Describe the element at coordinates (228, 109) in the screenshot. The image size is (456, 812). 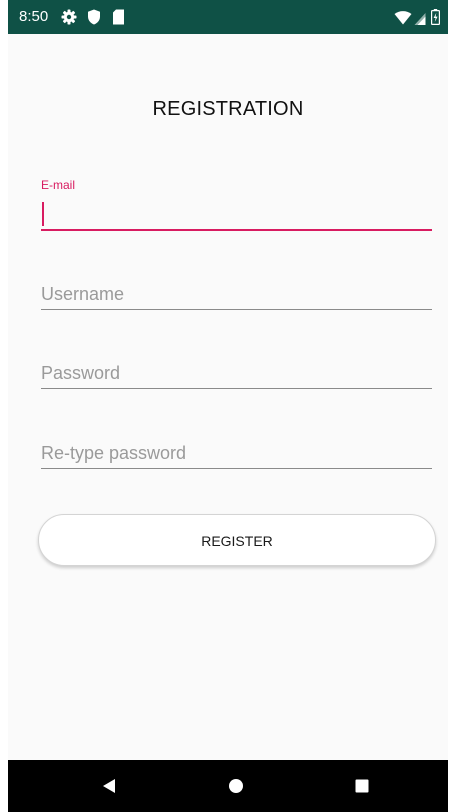
I see `page-title: REGISTRATION` at that location.